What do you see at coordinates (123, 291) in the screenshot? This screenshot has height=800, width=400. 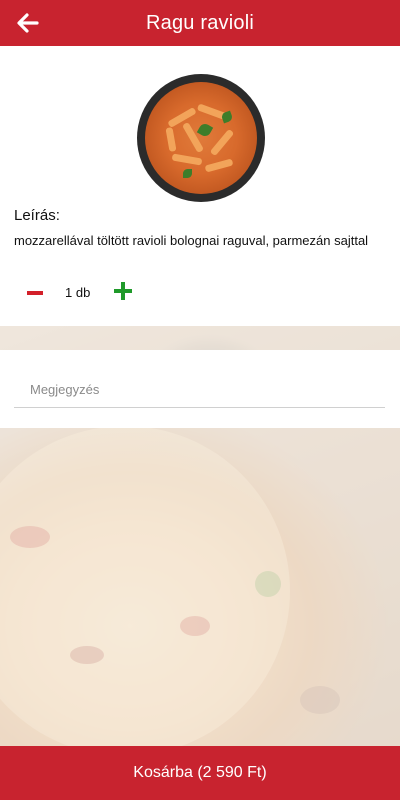 I see `increase-quantity-button` at bounding box center [123, 291].